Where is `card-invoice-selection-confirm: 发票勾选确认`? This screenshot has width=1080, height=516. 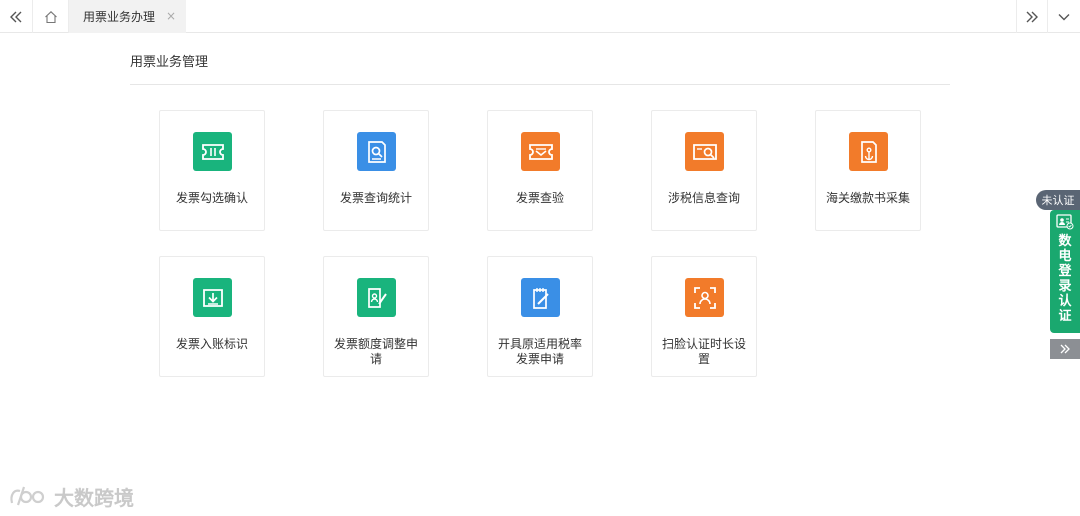 card-invoice-selection-confirm: 发票勾选确认 is located at coordinates (212, 170).